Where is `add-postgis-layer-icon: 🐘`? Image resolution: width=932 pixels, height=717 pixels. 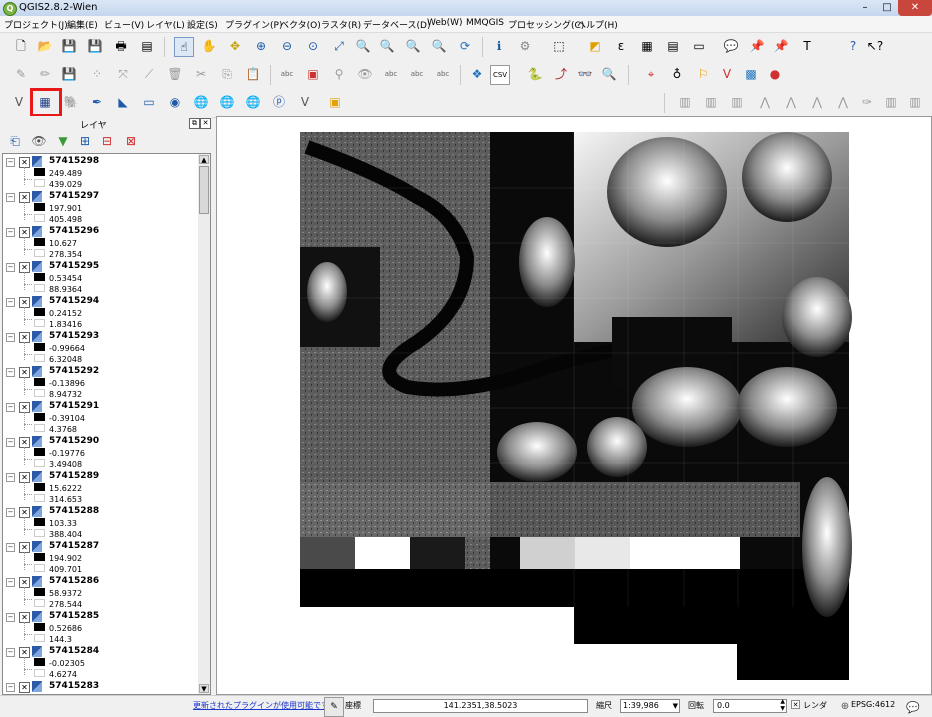
add-postgis-layer-icon: 🐘 is located at coordinates (71, 102).